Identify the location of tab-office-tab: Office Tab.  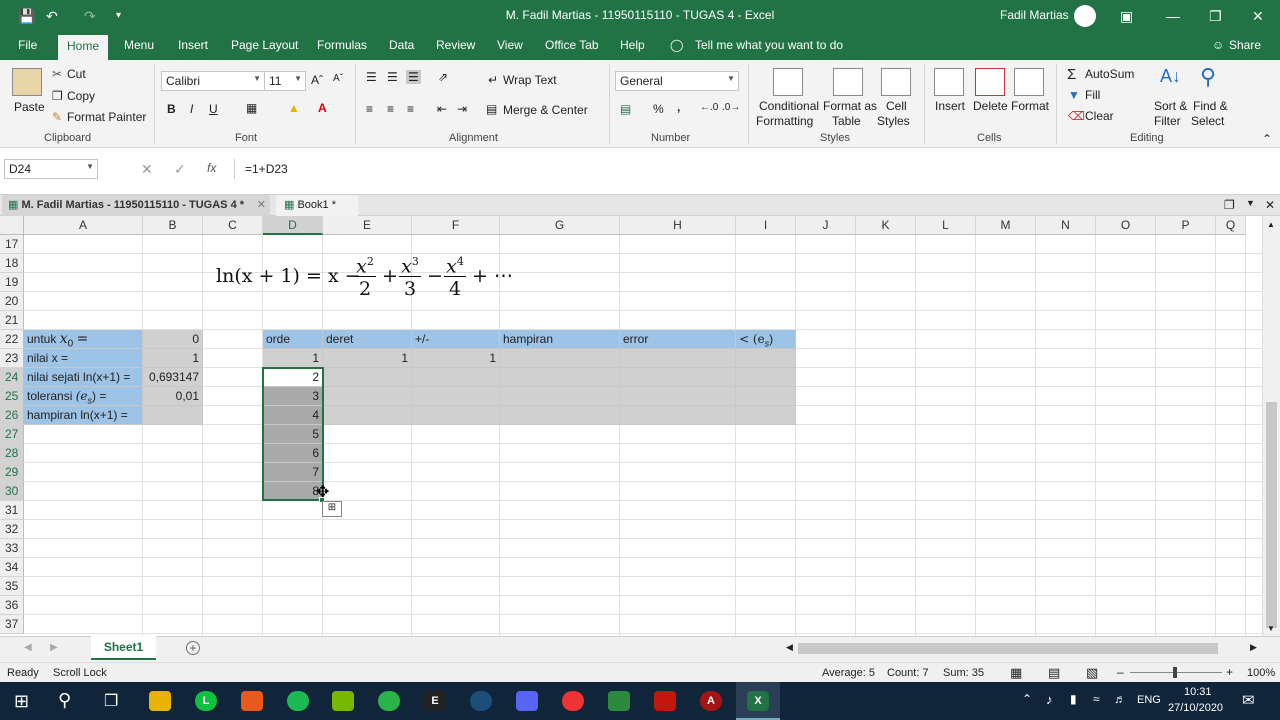
(572, 45).